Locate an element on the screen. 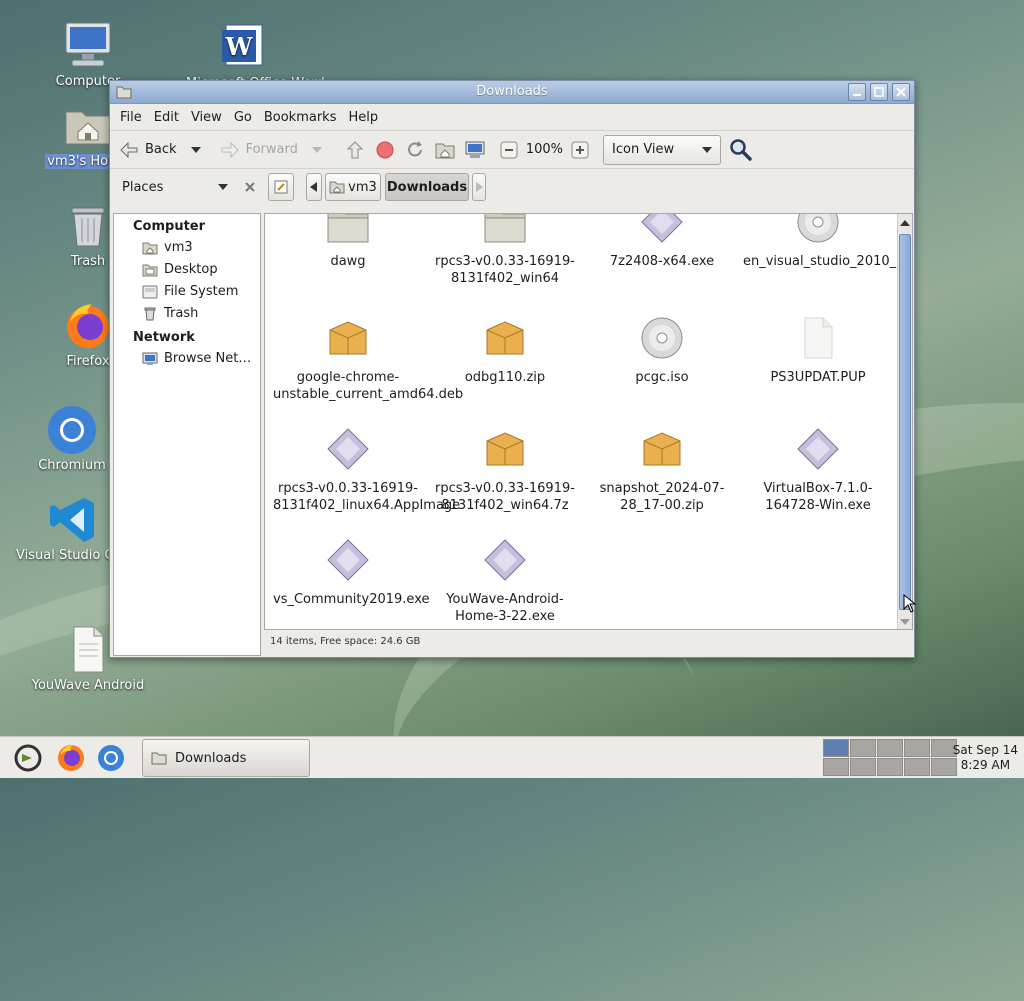 This screenshot has width=1024, height=1001. chevron-down-icon is located at coordinates (223, 187).